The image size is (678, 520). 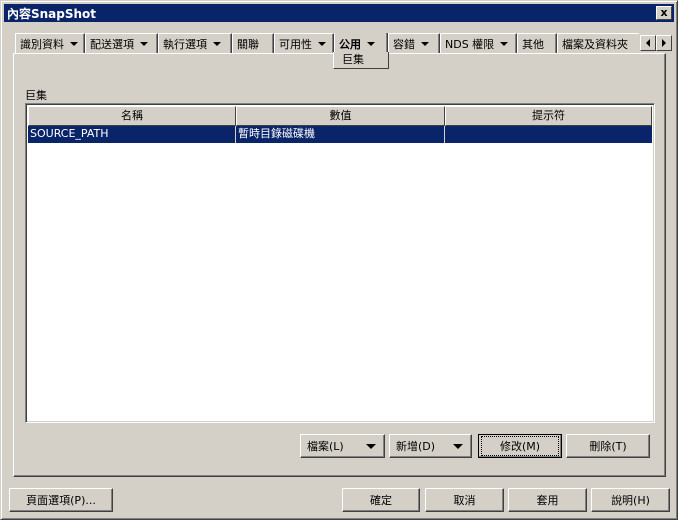 What do you see at coordinates (548, 134) in the screenshot?
I see `cell-prompt` at bounding box center [548, 134].